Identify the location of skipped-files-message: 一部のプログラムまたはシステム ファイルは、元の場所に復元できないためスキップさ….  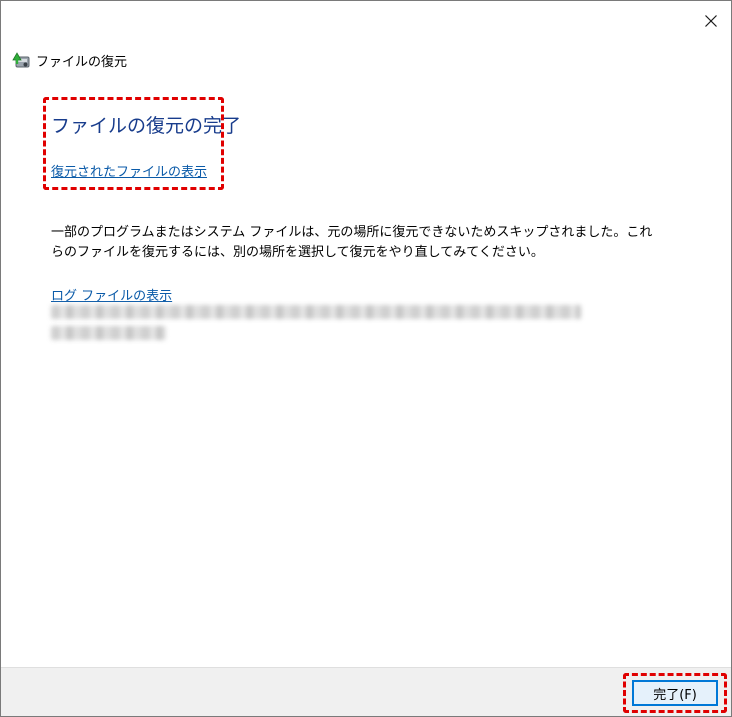
(352, 242).